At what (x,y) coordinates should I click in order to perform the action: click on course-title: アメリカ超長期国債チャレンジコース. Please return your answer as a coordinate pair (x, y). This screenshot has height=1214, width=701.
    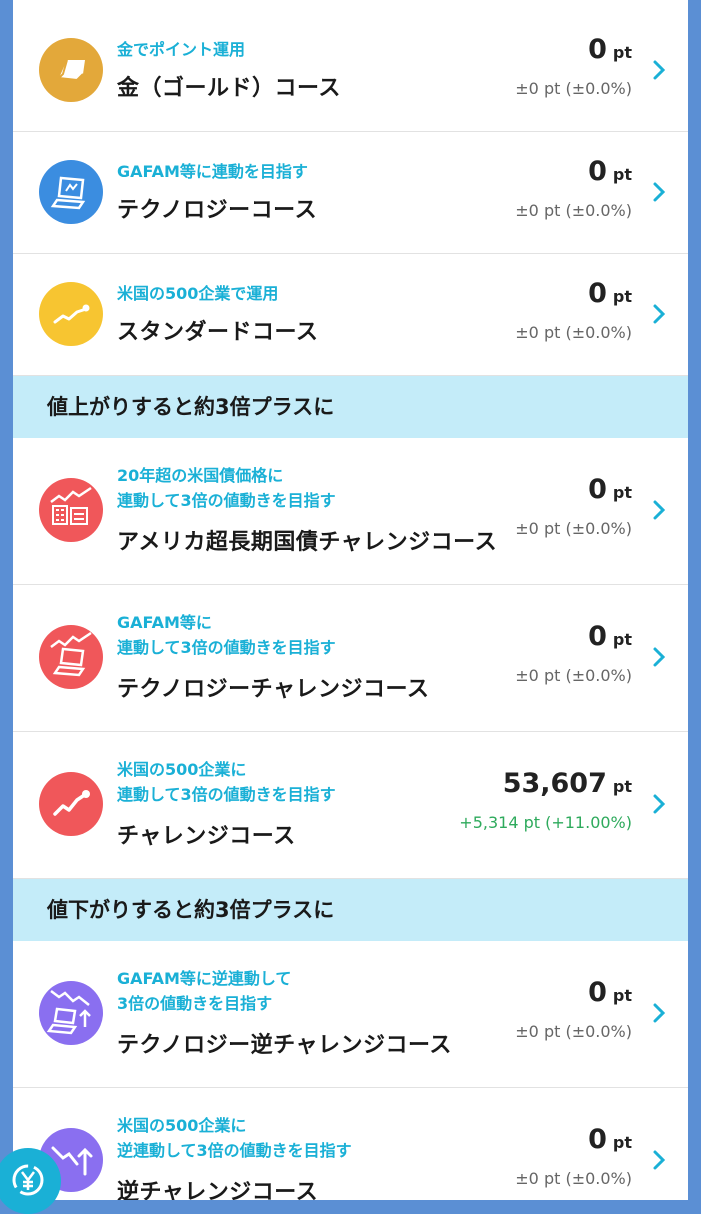
    Looking at the image, I should click on (307, 542).